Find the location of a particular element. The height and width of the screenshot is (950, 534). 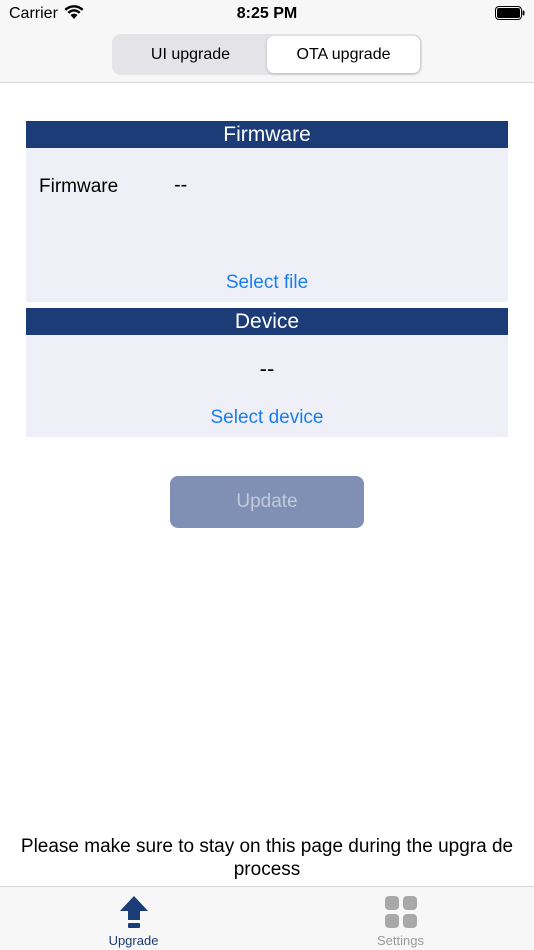

segment-ui-upgrade: UI upgrade is located at coordinates (190, 54).